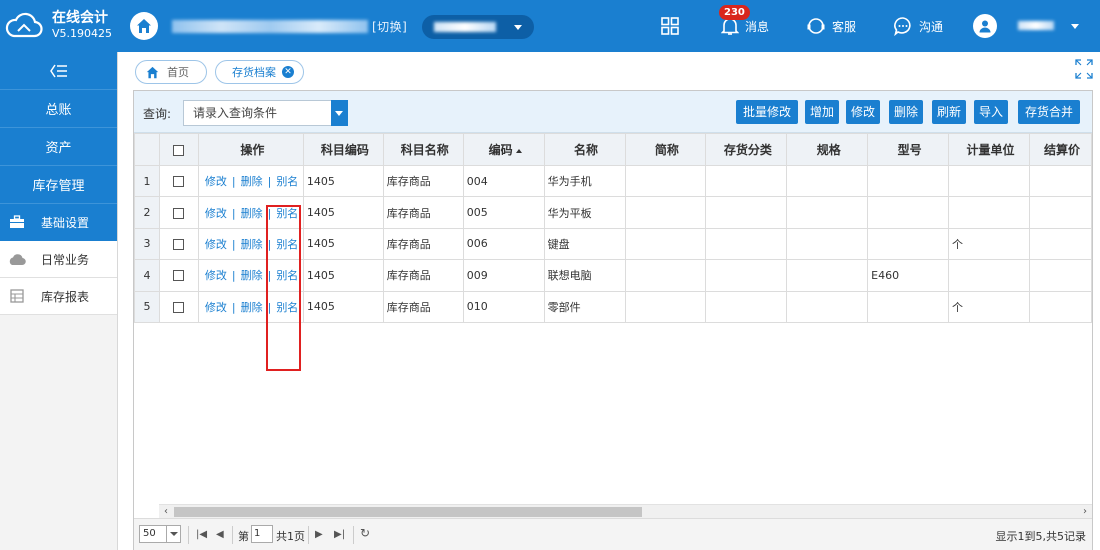 This screenshot has height=550, width=1100. I want to click on cell-unit, so click(989, 212).